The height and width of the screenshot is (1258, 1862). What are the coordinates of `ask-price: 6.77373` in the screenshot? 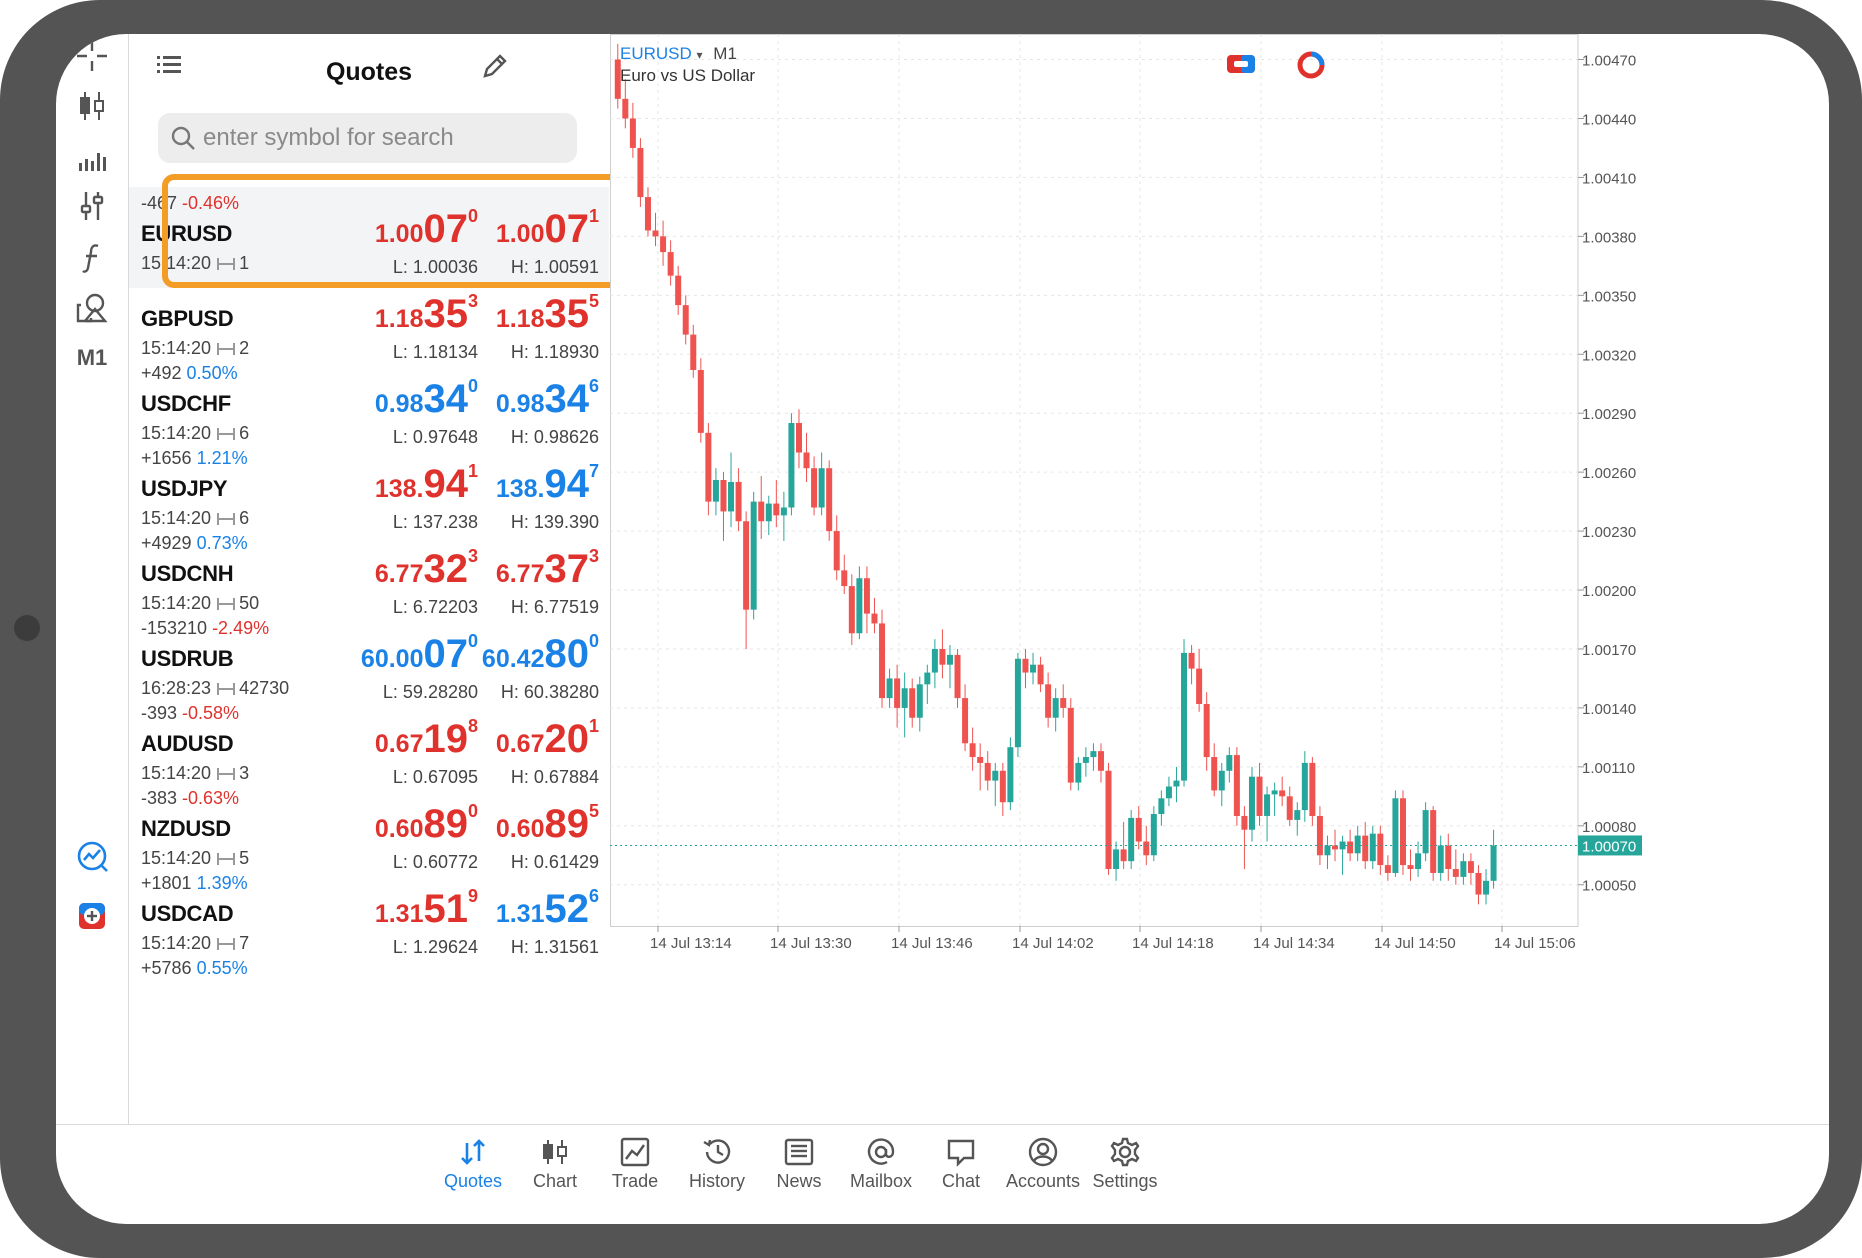 It's located at (547, 568).